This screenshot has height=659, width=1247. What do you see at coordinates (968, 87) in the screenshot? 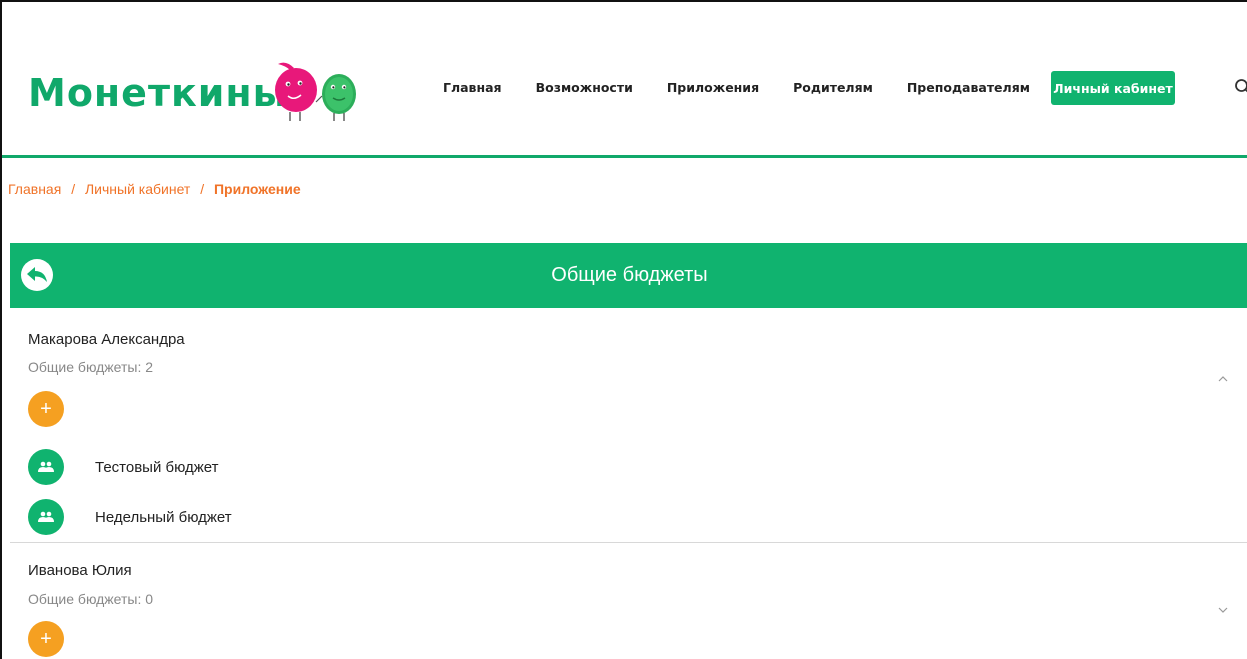
I see `nav-item-teachers: Преподавателям` at bounding box center [968, 87].